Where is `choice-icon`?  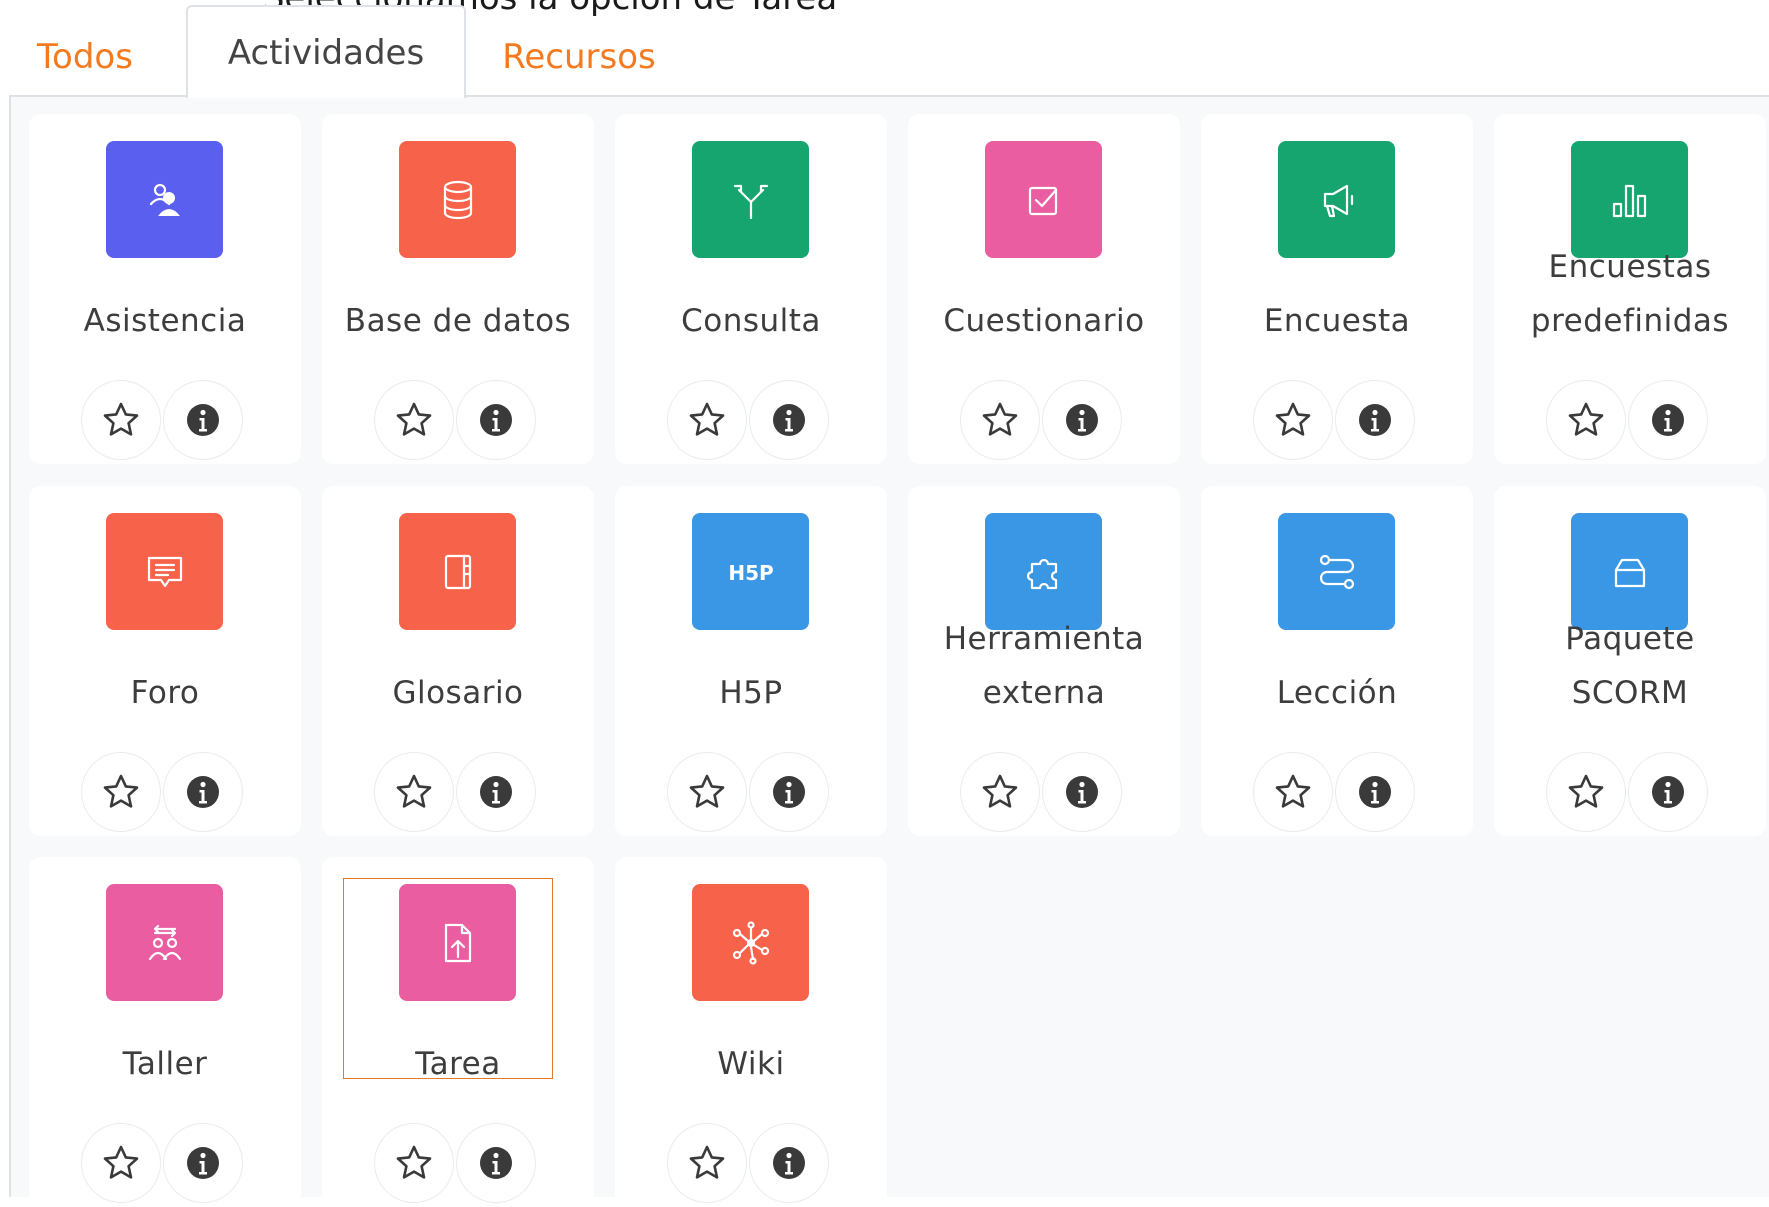 choice-icon is located at coordinates (750, 199).